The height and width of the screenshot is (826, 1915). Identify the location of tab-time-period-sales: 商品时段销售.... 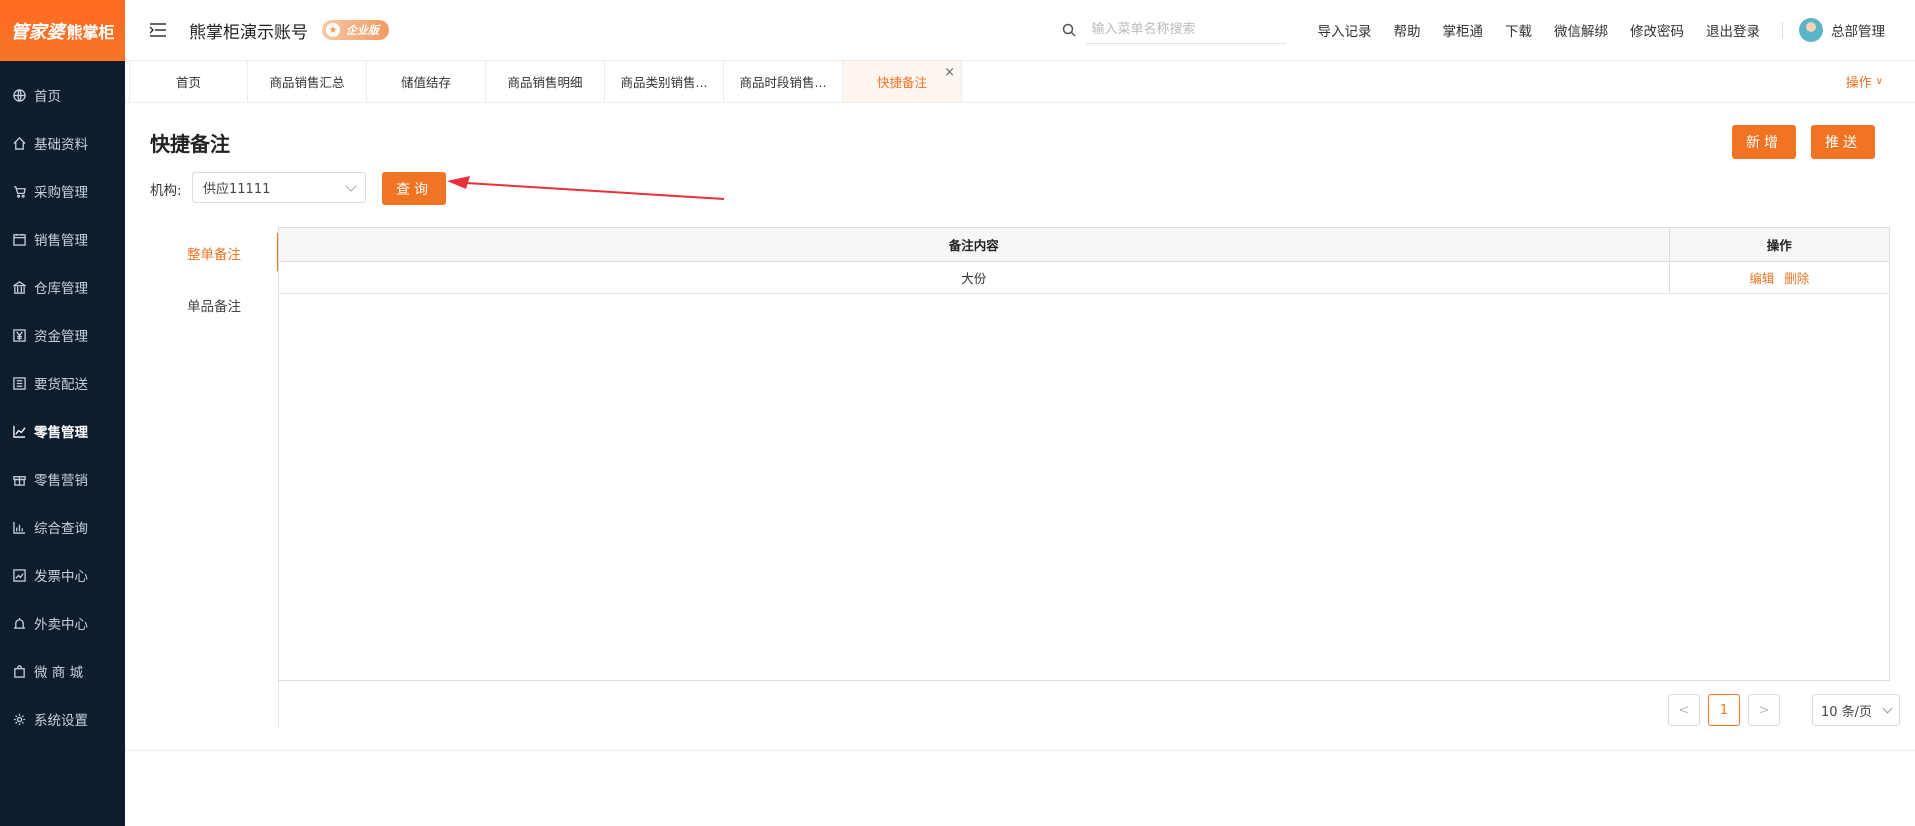
(783, 81).